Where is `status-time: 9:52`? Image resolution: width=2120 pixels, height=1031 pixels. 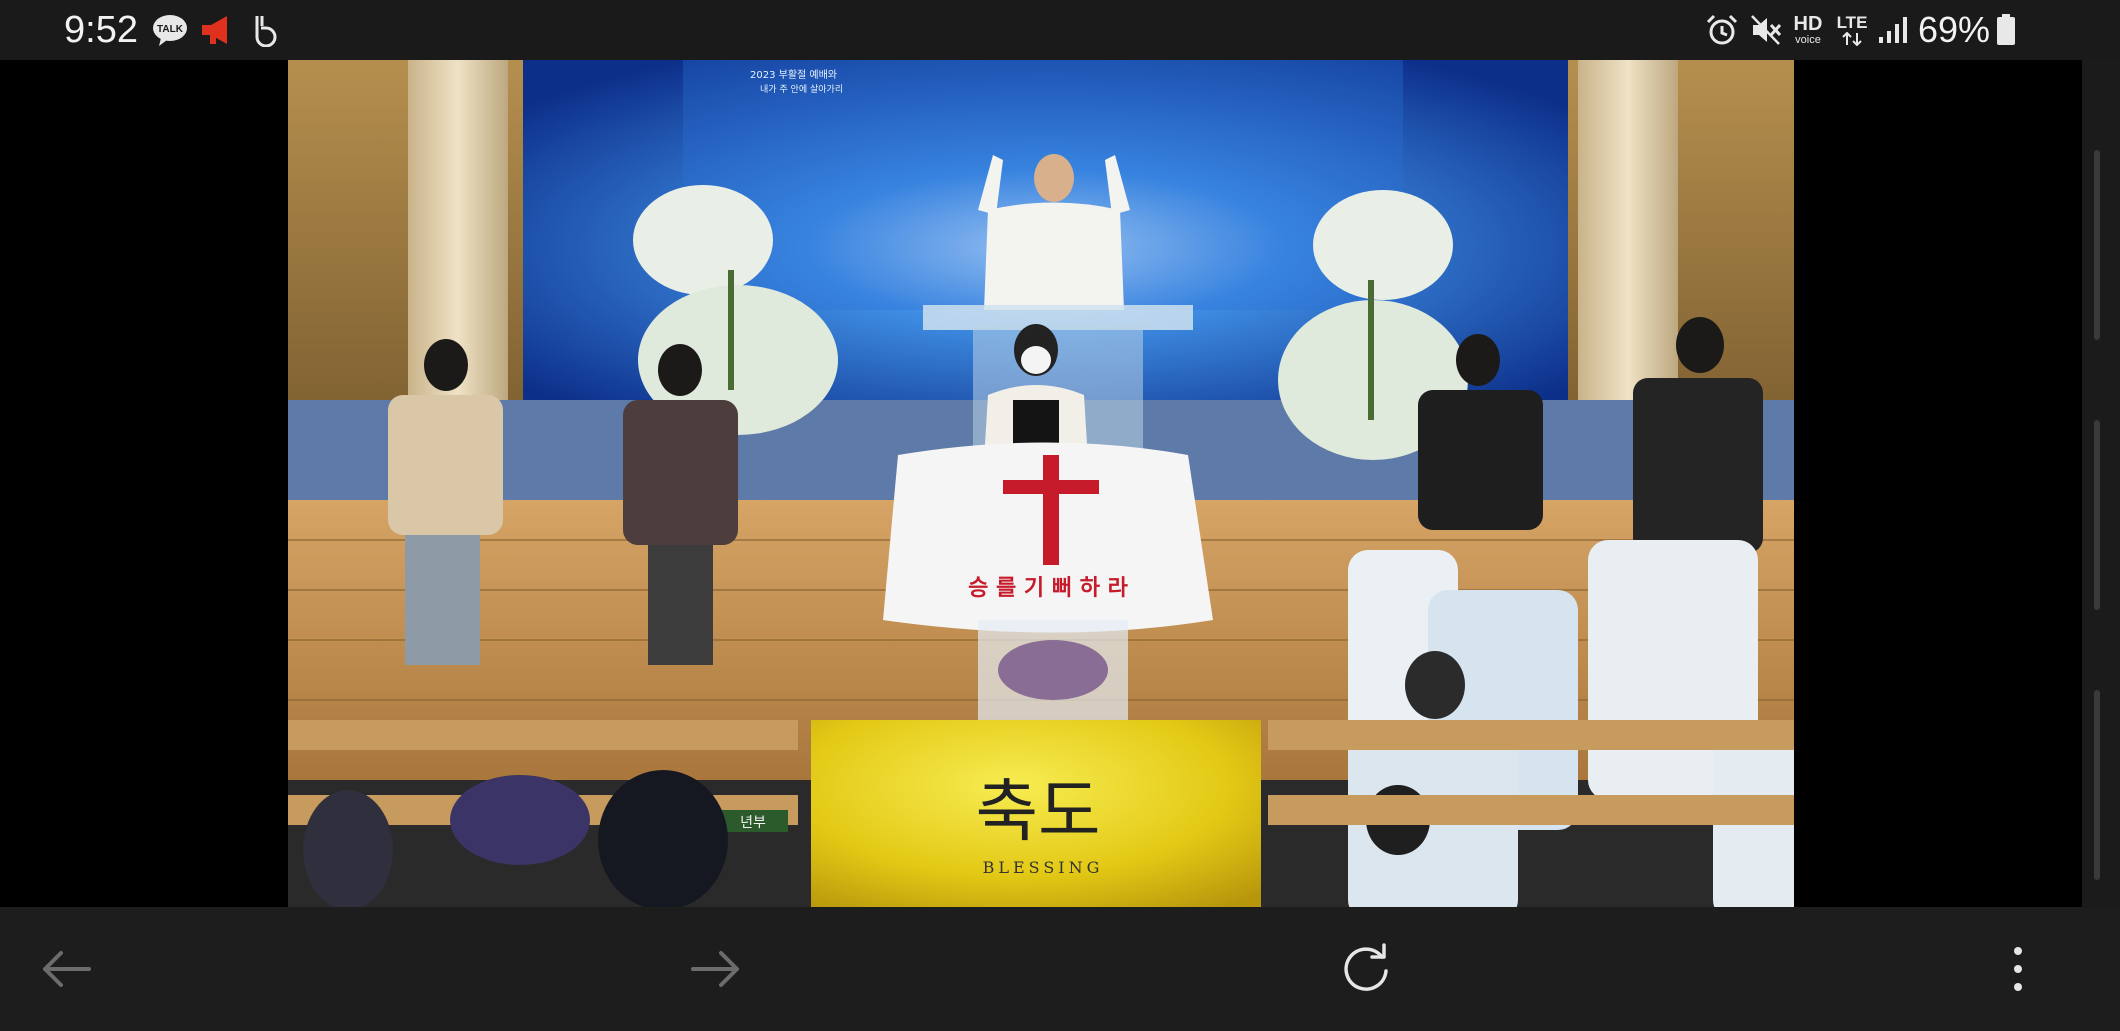 status-time: 9:52 is located at coordinates (101, 30).